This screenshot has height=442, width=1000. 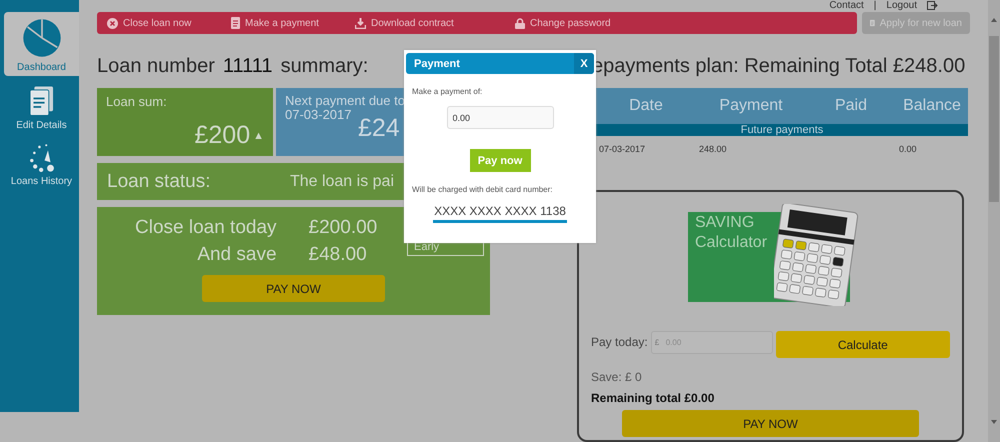 I want to click on action-link: Make a payment, so click(x=293, y=23).